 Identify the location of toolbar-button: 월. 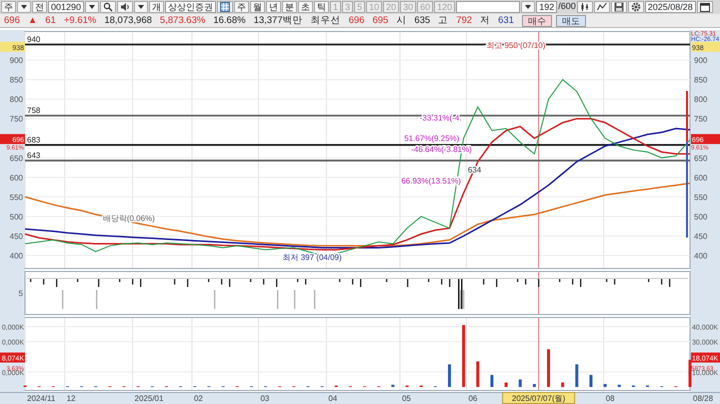
(258, 7).